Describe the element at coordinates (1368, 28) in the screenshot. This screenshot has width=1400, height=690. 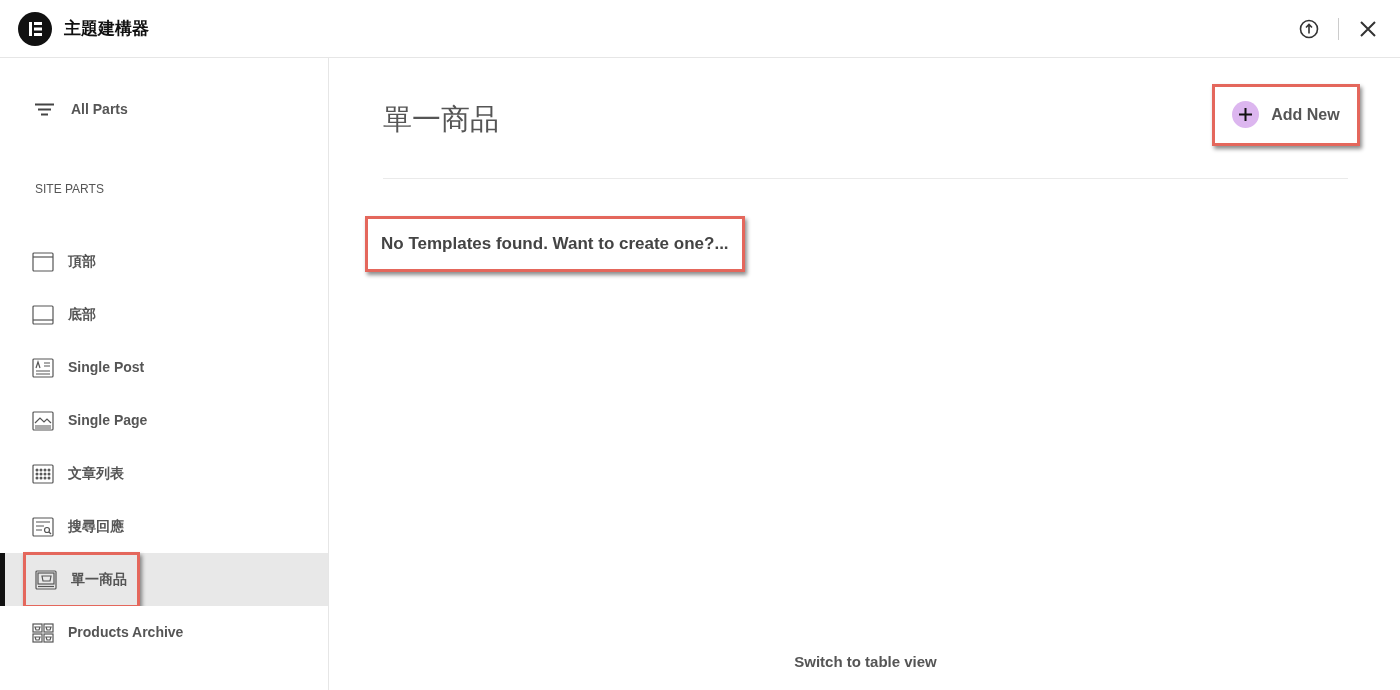
I see `close-icon` at that location.